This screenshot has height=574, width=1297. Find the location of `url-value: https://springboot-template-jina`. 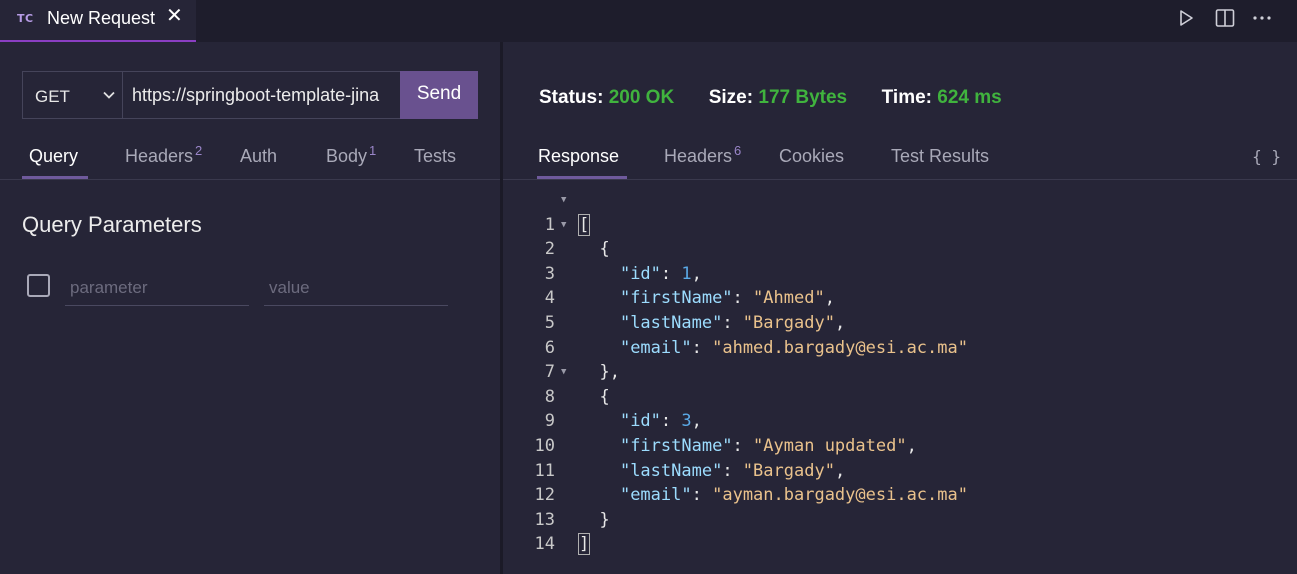

url-value: https://springboot-template-jina is located at coordinates (256, 95).